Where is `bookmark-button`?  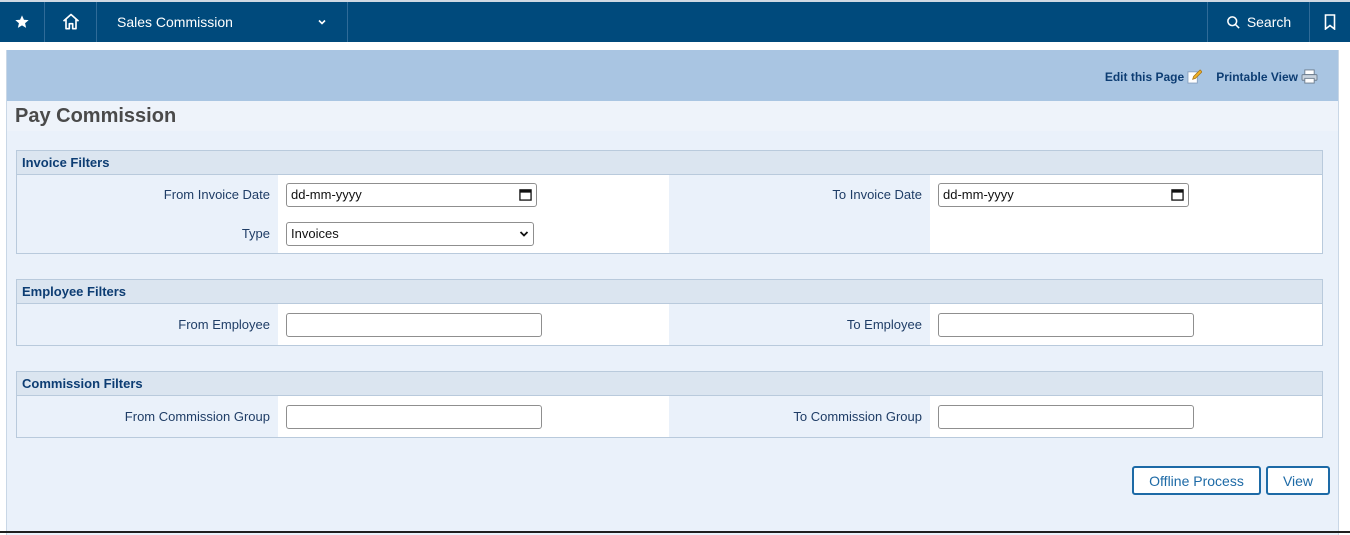
bookmark-button is located at coordinates (1330, 22).